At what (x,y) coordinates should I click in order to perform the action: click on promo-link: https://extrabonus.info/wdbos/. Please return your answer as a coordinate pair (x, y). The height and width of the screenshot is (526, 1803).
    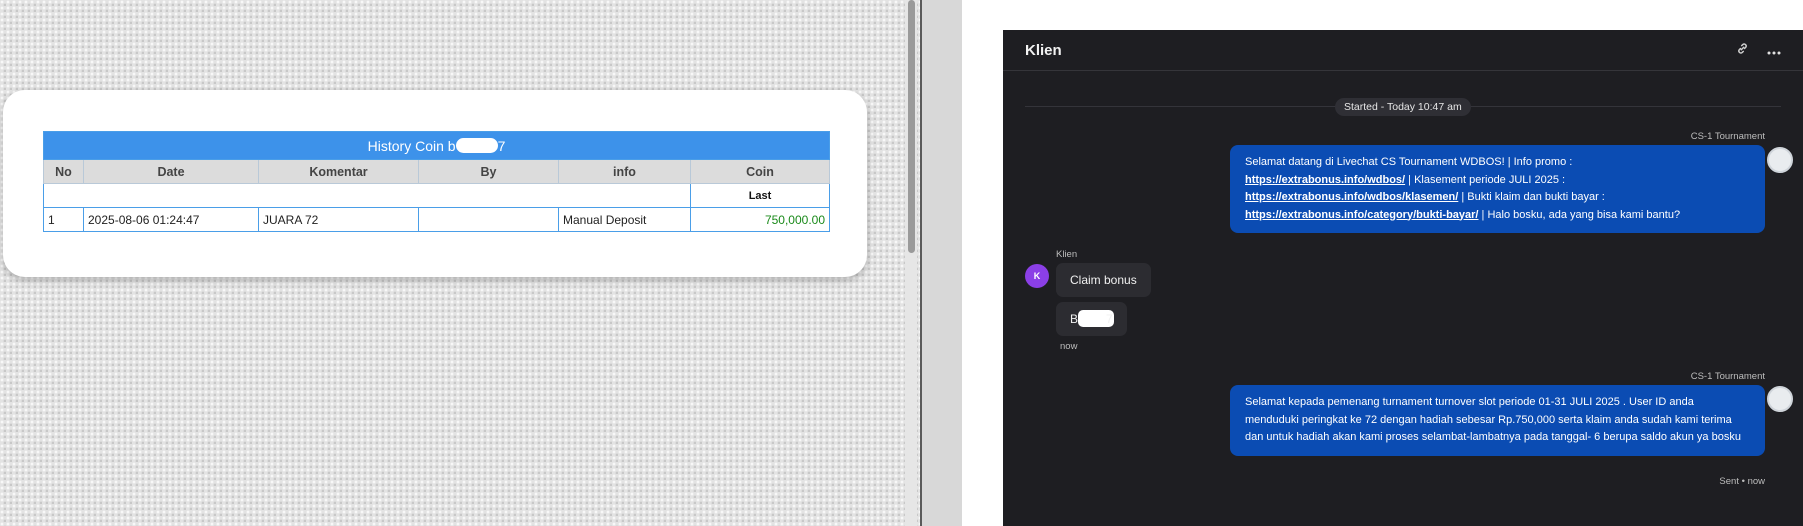
    Looking at the image, I should click on (1325, 180).